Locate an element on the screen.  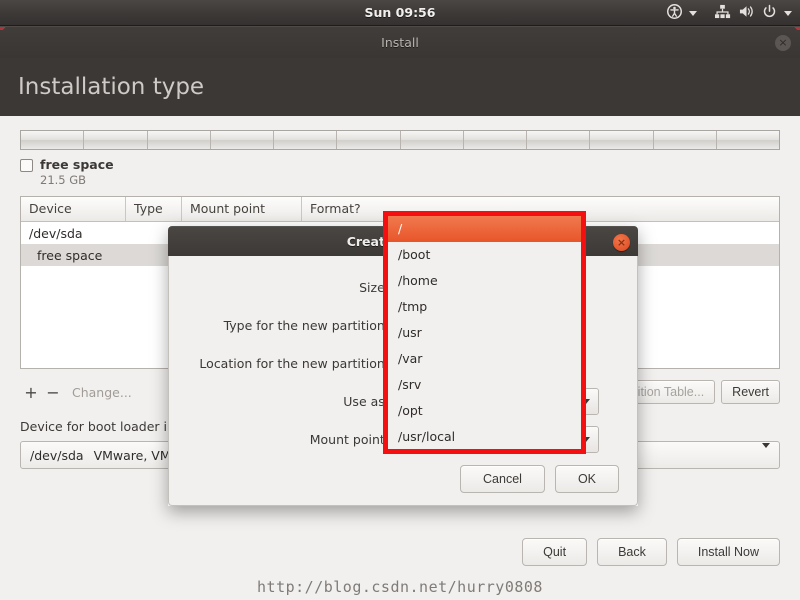
dialog-buttons: Cancel OK is located at coordinates (539, 479).